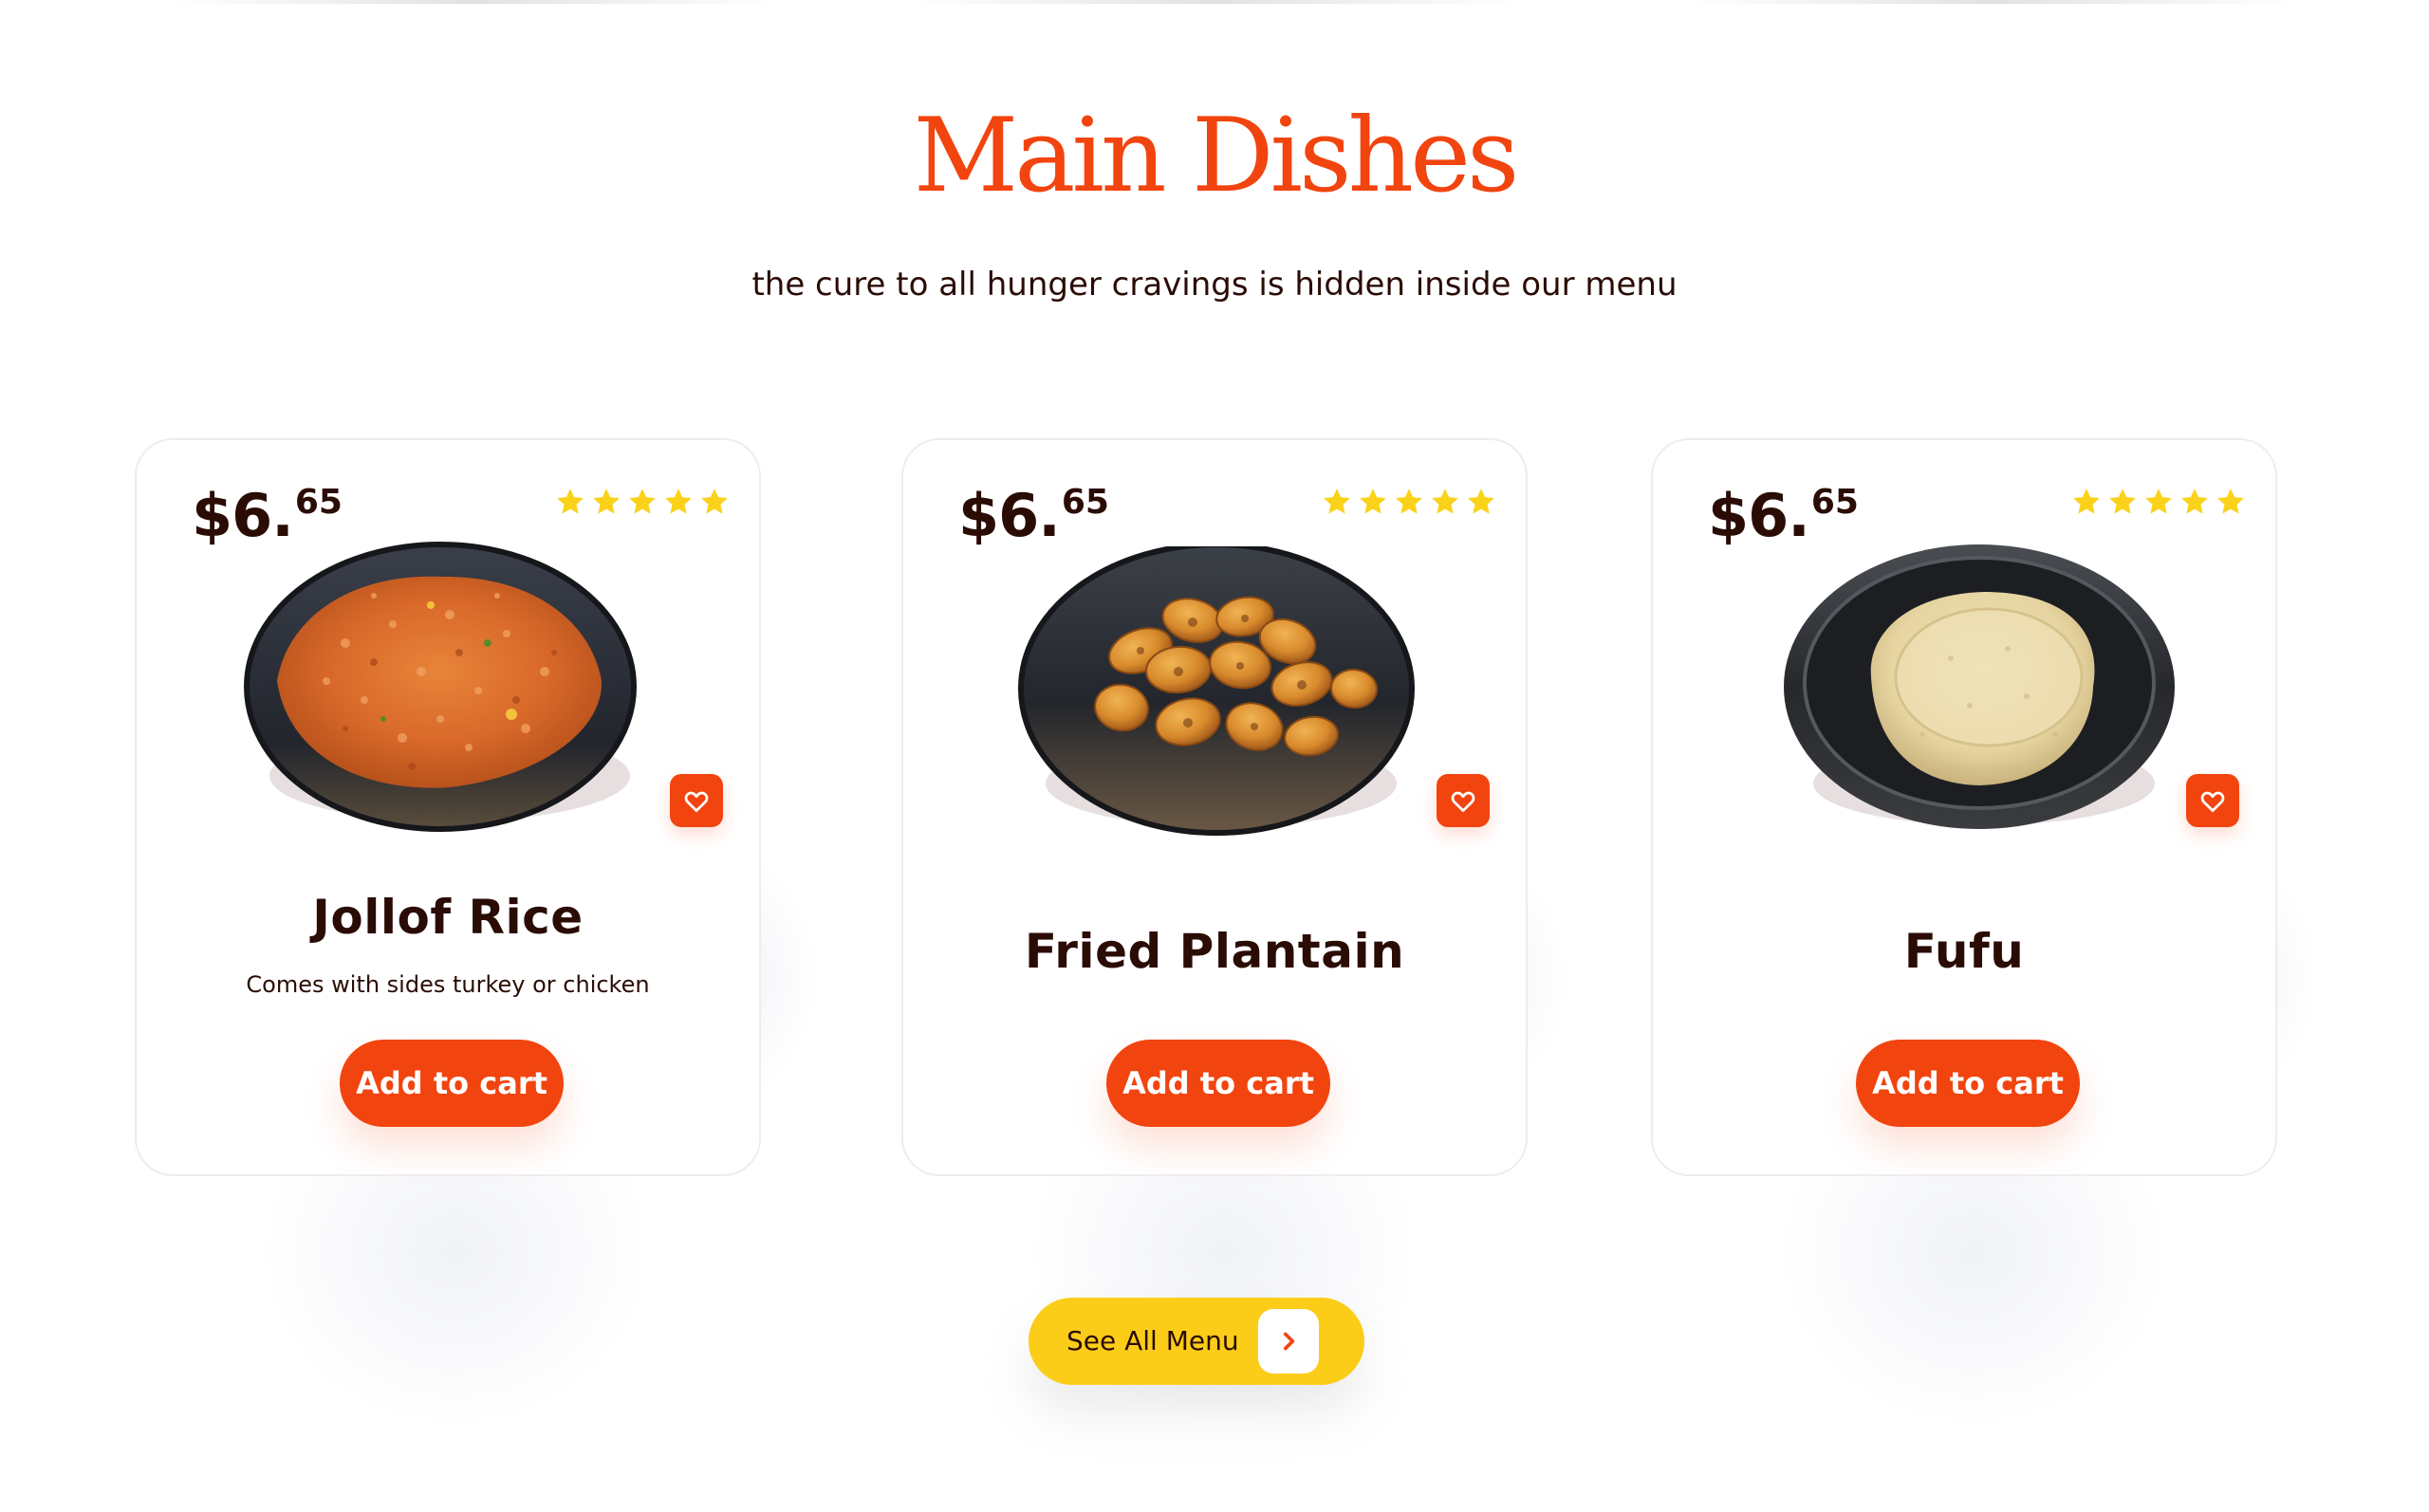  I want to click on chevron-right-icon, so click(1289, 1341).